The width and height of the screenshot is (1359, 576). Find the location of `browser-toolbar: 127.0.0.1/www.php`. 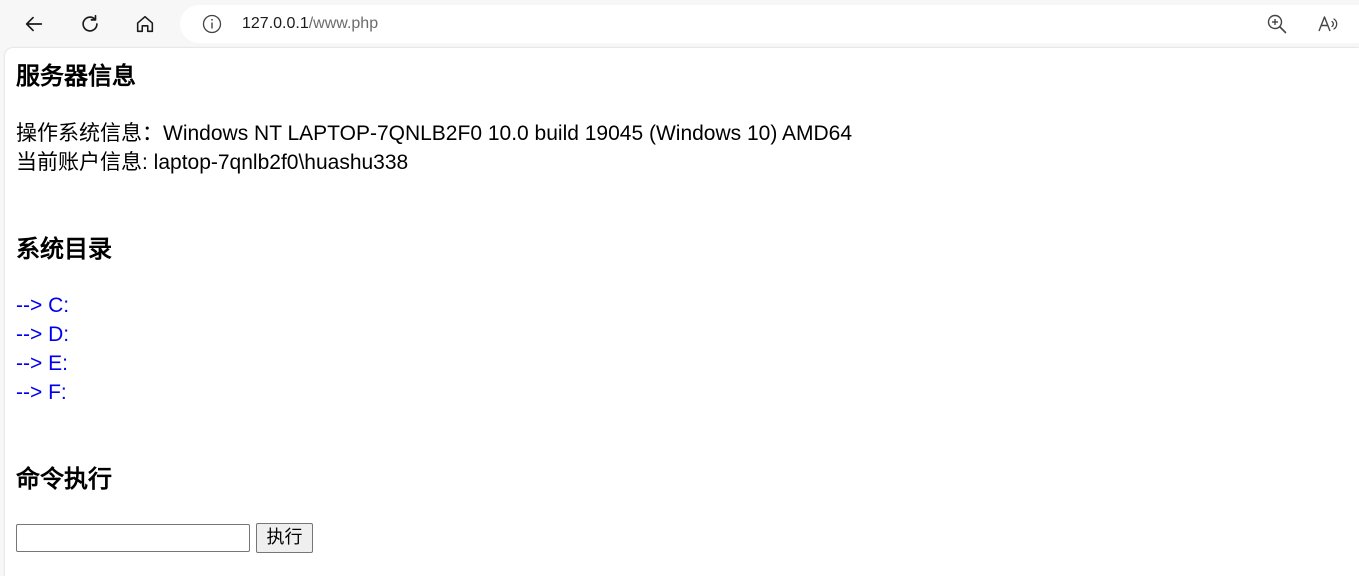

browser-toolbar: 127.0.0.1/www.php is located at coordinates (679, 24).